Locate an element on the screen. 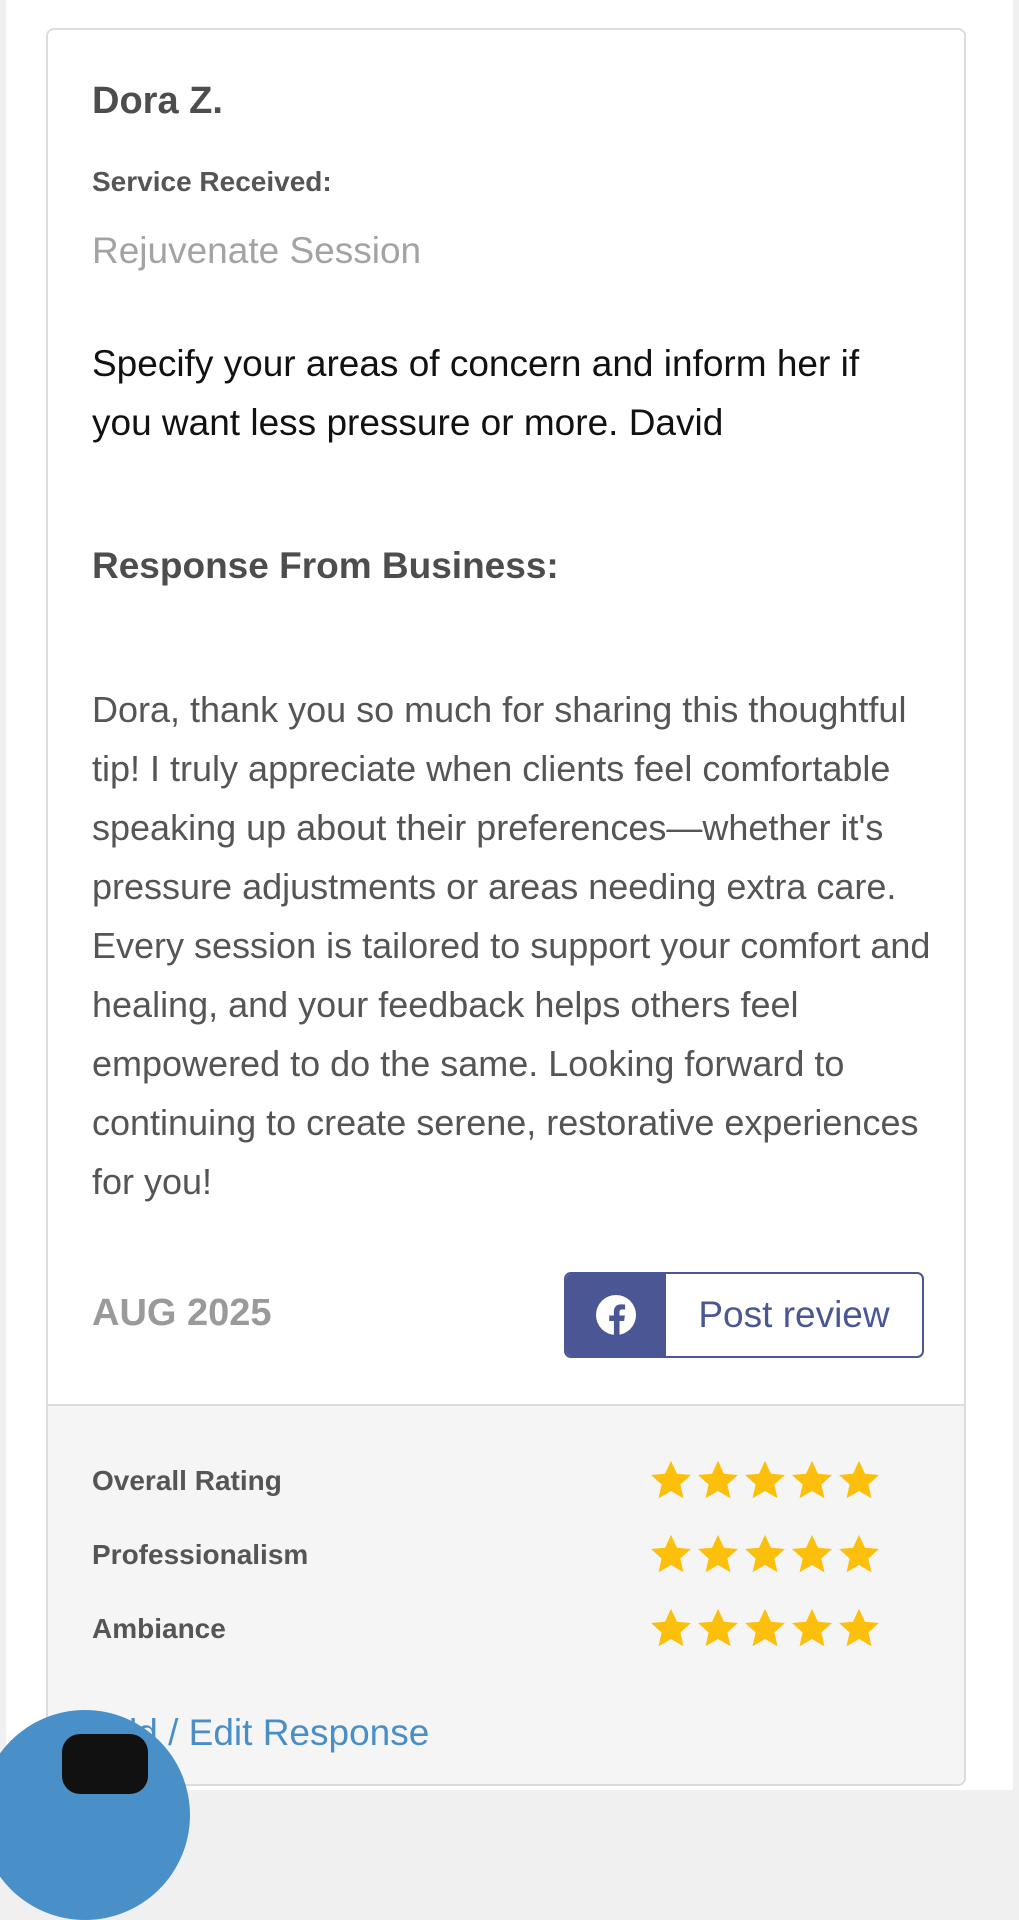  facebook-post-review-button: Post review is located at coordinates (744, 1315).